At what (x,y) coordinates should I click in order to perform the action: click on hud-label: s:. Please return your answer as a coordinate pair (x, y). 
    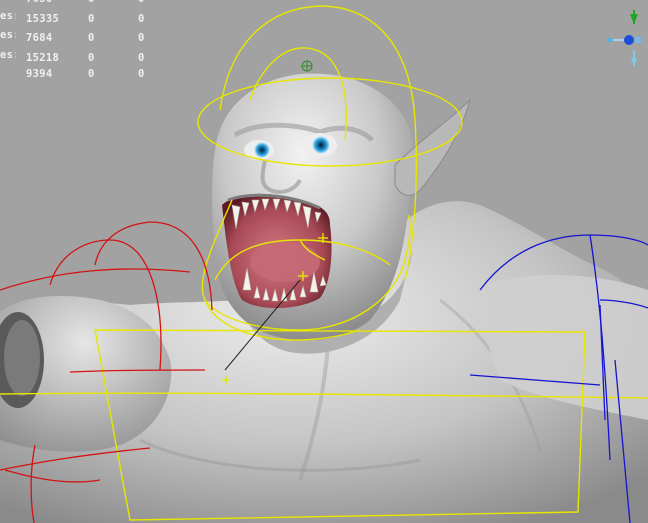
    Looking at the image, I should click on (8, 1).